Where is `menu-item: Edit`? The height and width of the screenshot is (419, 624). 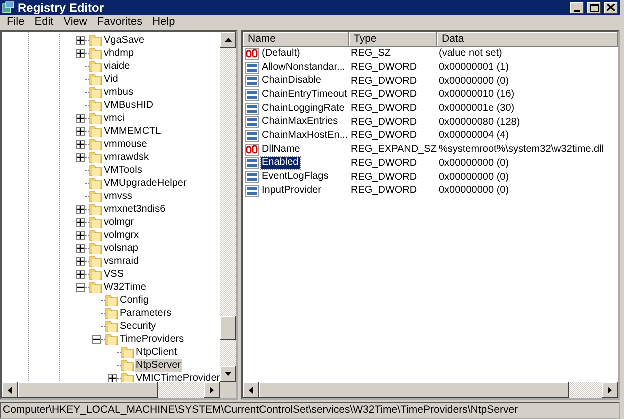
menu-item: Edit is located at coordinates (44, 22).